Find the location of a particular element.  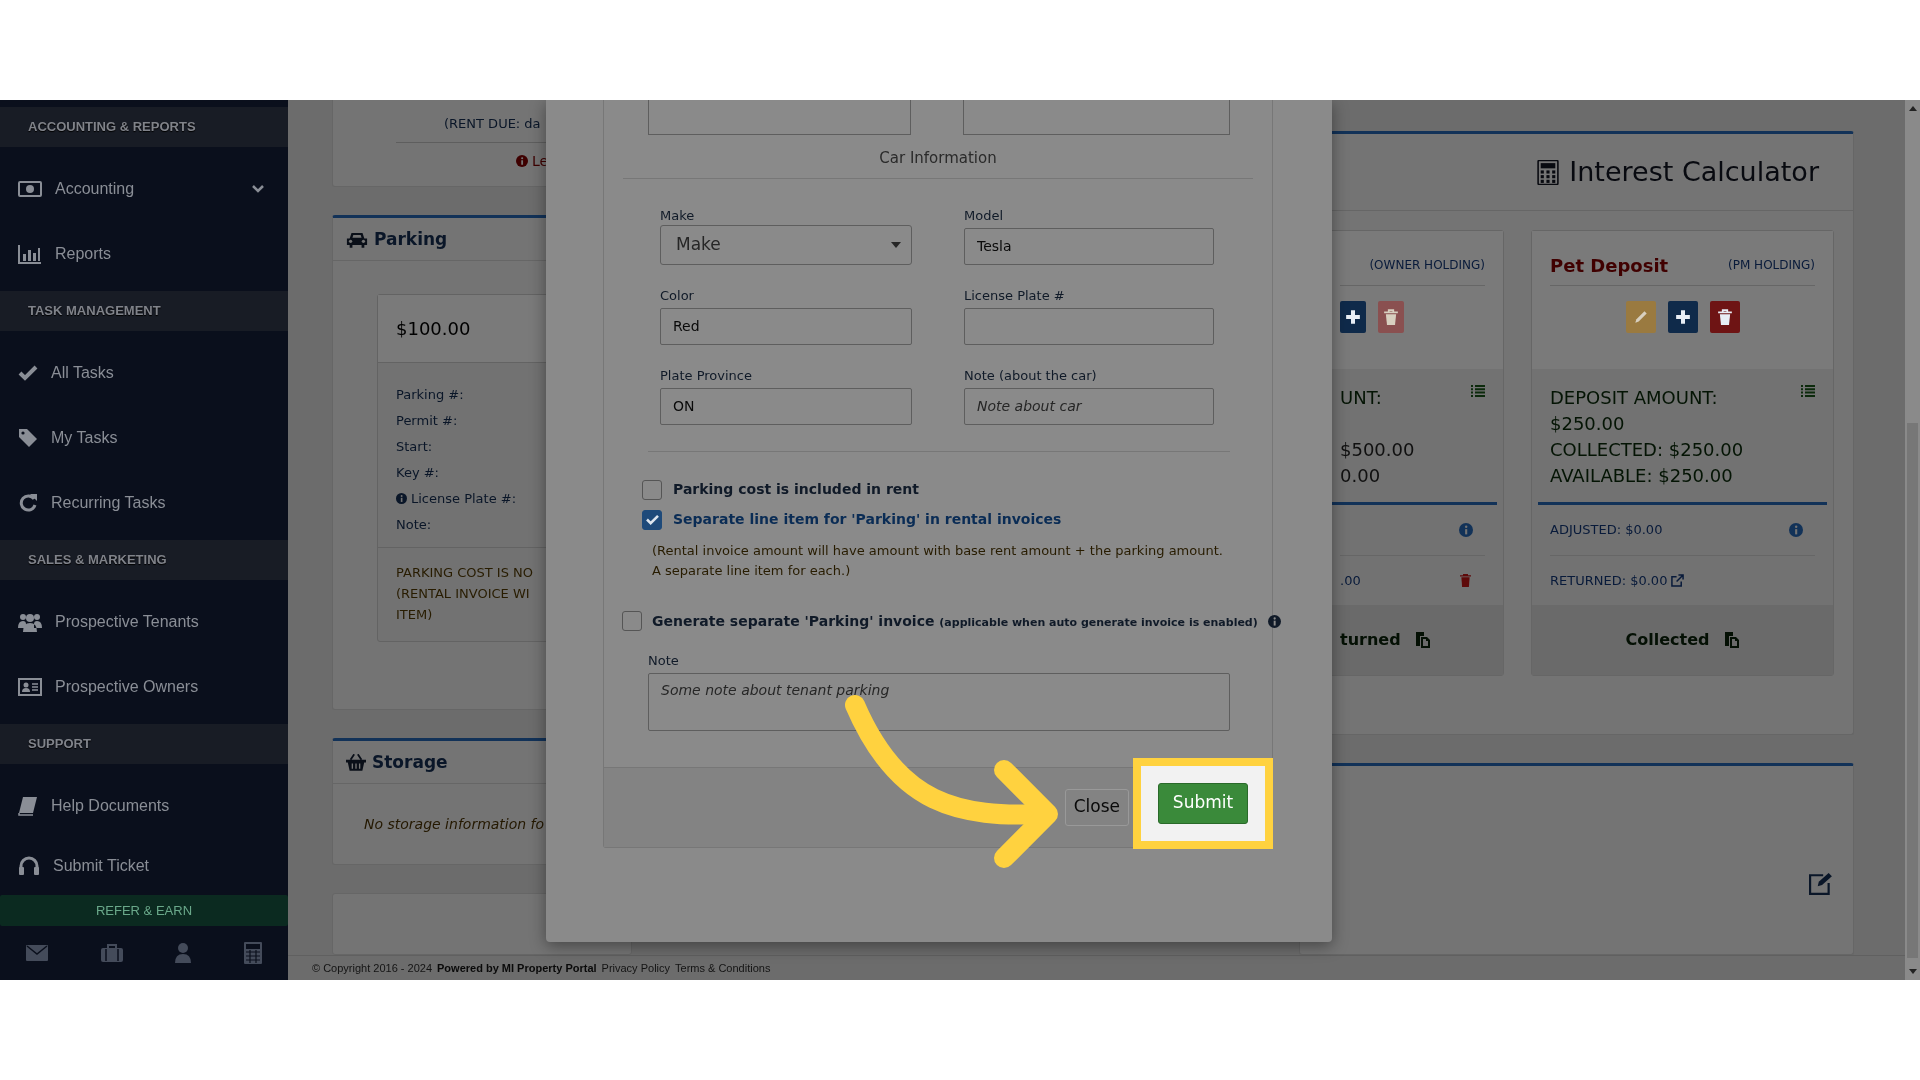

id-card-icon is located at coordinates (30, 686).